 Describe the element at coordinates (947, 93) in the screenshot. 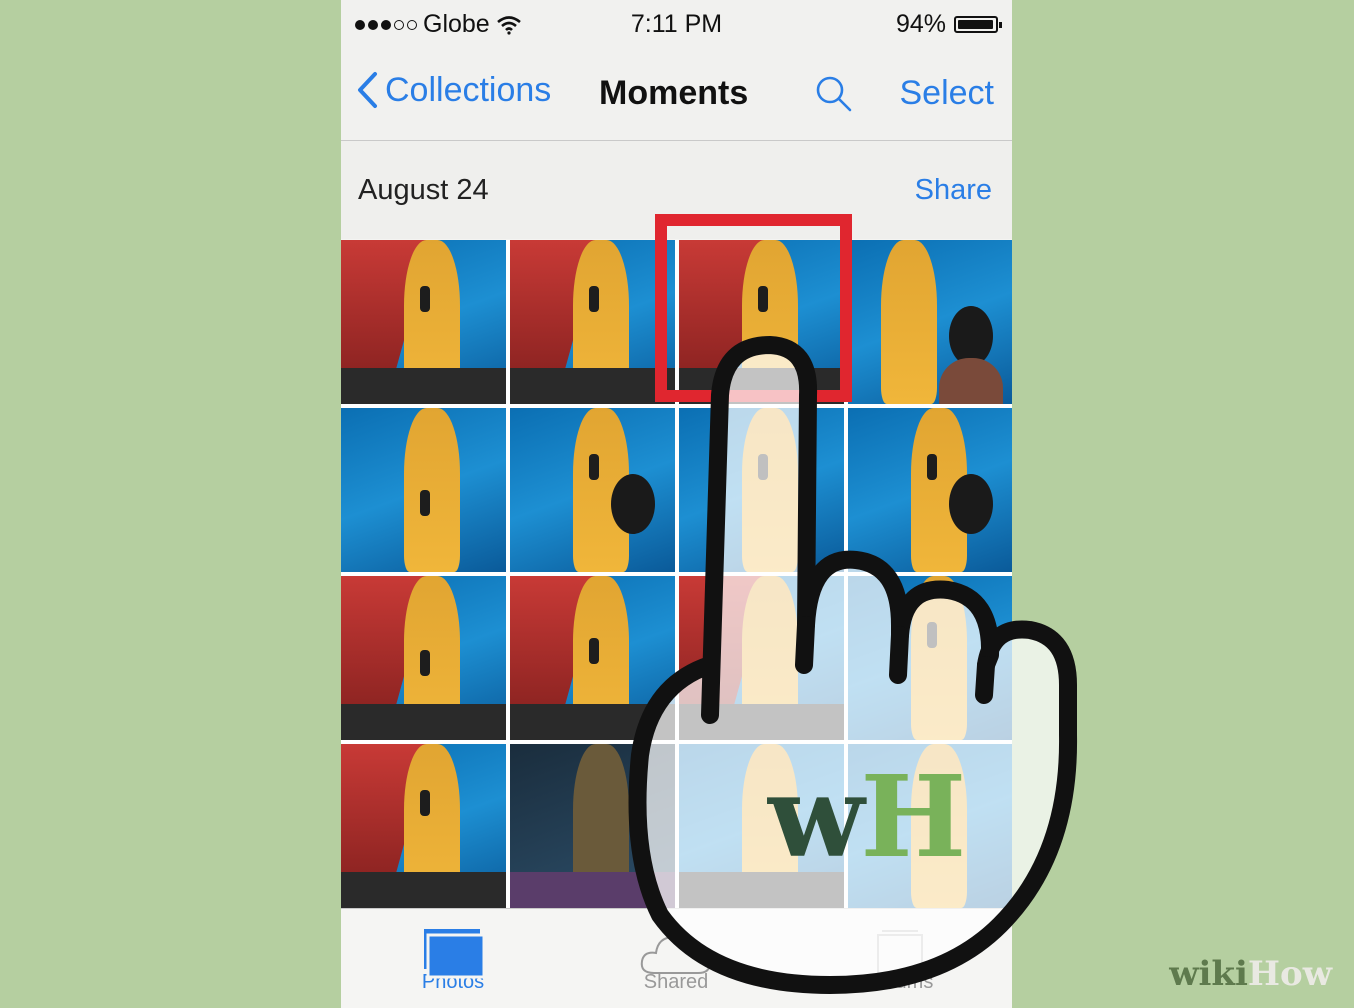

I see `select-button: Select` at that location.